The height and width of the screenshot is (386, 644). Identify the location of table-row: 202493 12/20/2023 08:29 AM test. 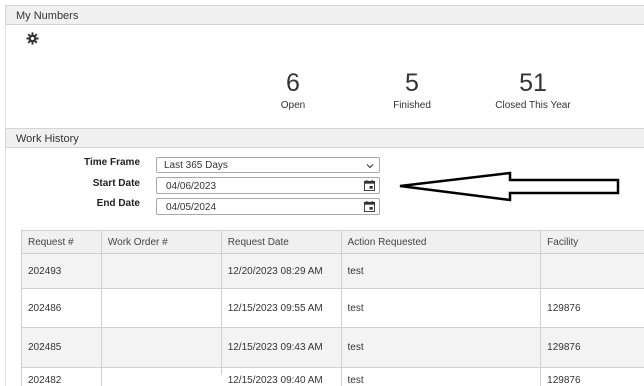
(333, 271).